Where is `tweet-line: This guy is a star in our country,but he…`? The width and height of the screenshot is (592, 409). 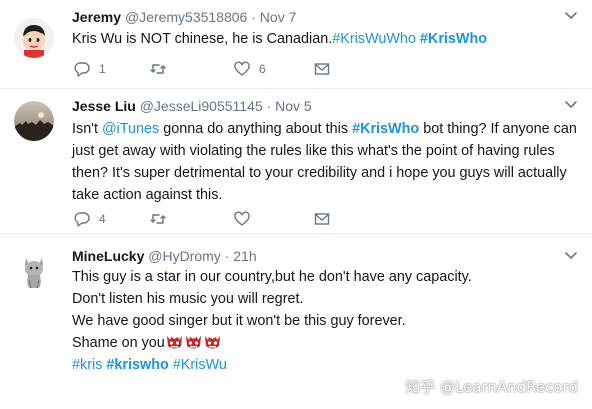 tweet-line: This guy is a star in our country,but he… is located at coordinates (272, 277).